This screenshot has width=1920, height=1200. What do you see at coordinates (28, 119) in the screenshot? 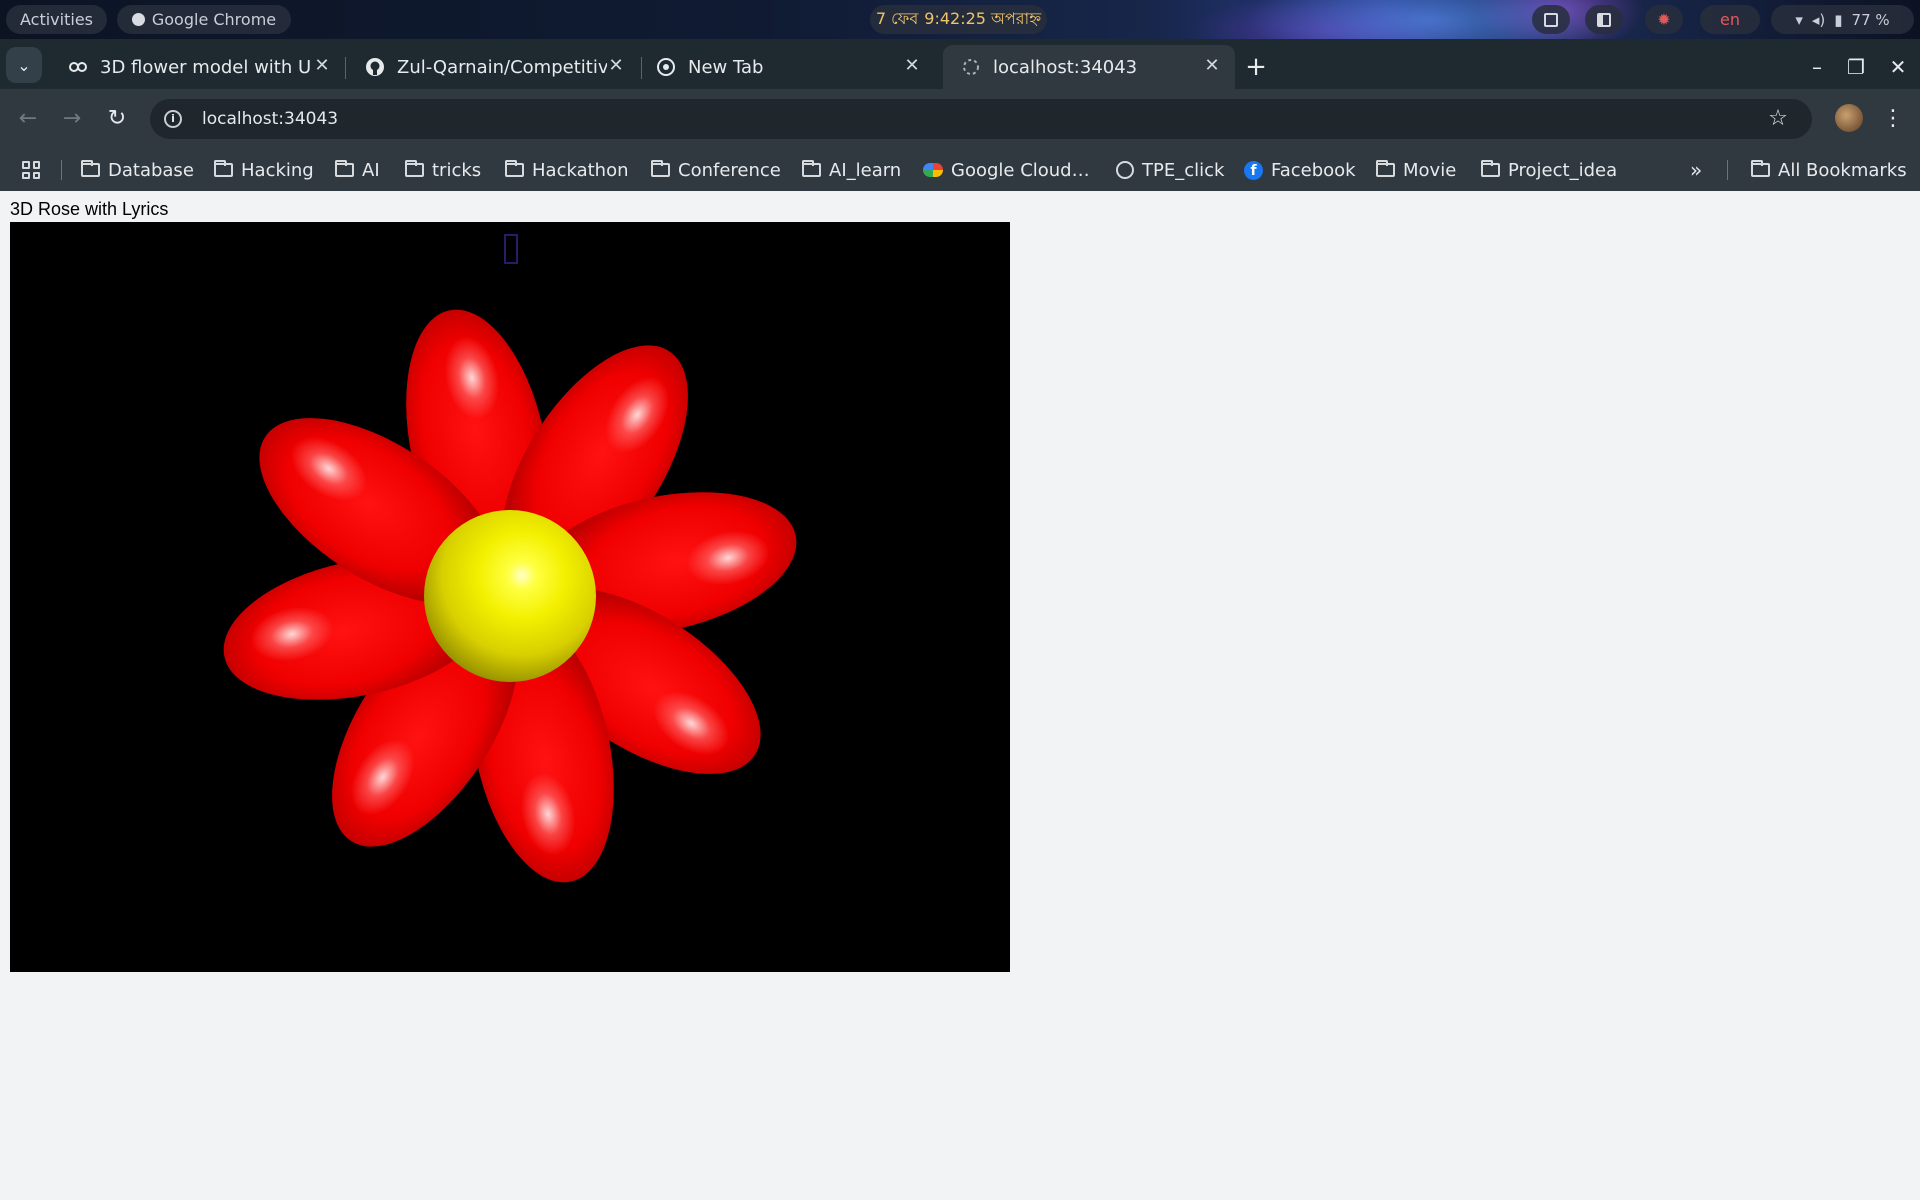
I see `back-button: ←` at bounding box center [28, 119].